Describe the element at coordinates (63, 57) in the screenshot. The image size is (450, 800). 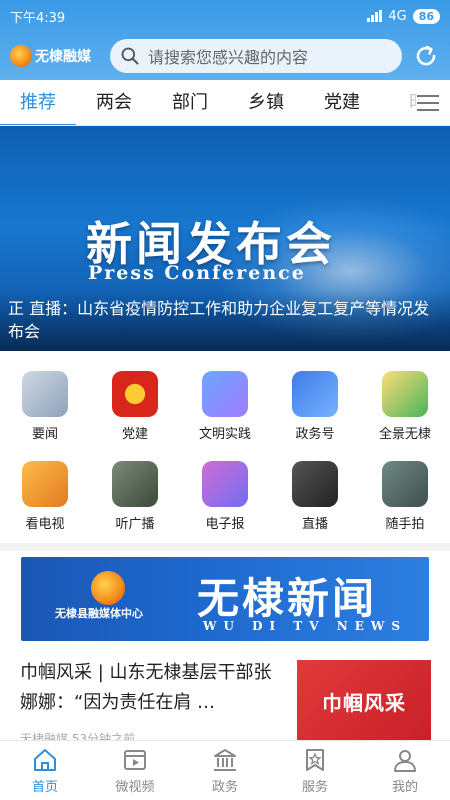
I see `logo-text: 无棣融媒` at that location.